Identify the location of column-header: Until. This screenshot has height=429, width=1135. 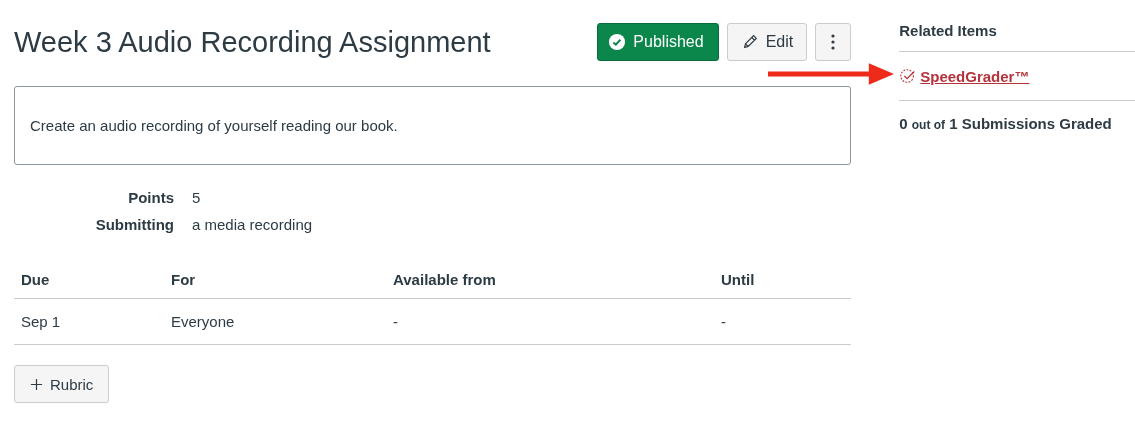
(783, 280).